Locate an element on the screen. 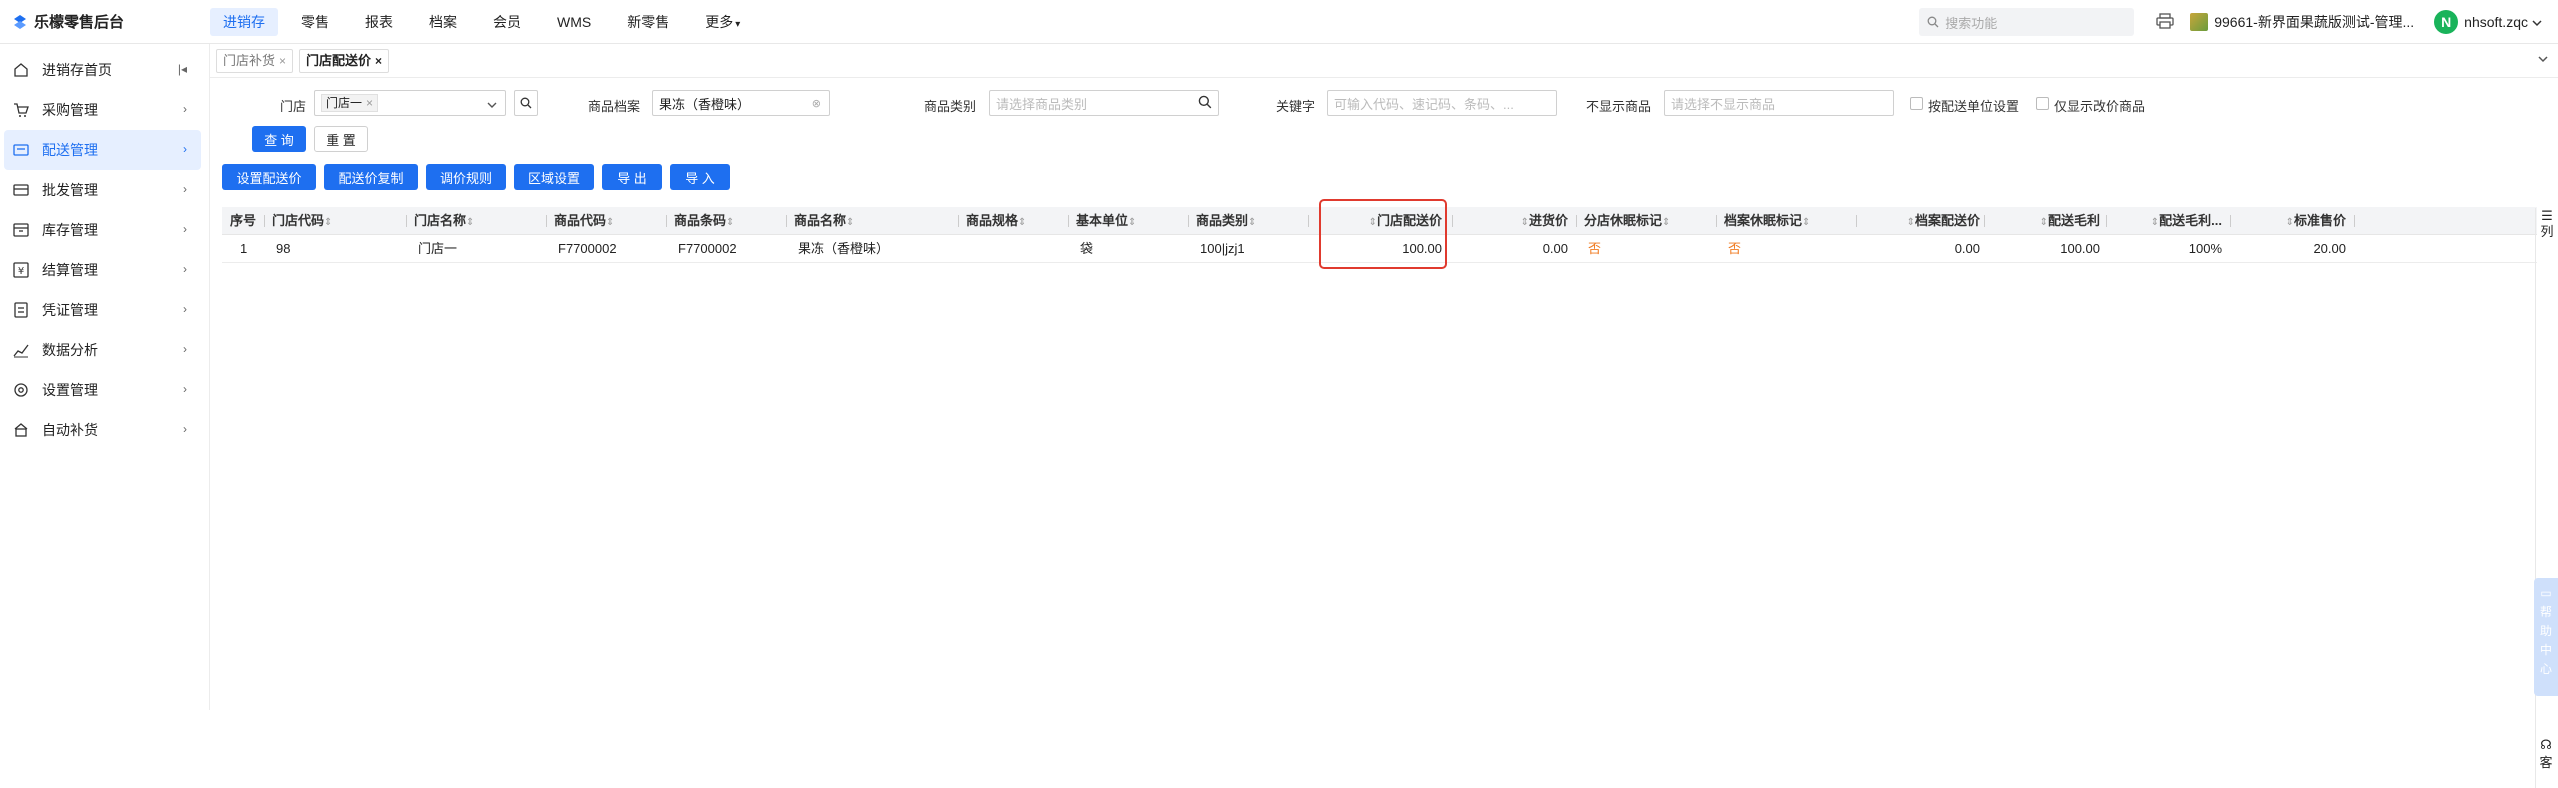 The height and width of the screenshot is (788, 2558). col-header-label: 商品规格 is located at coordinates (992, 220).